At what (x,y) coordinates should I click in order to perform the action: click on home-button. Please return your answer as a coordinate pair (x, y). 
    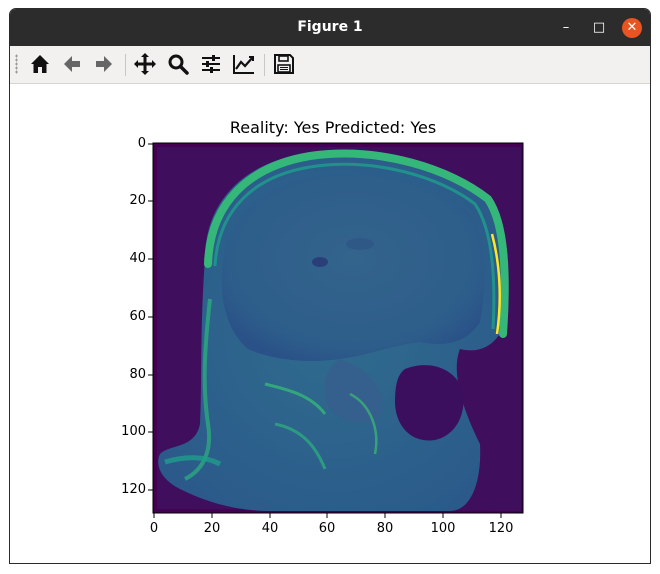
    Looking at the image, I should click on (40, 64).